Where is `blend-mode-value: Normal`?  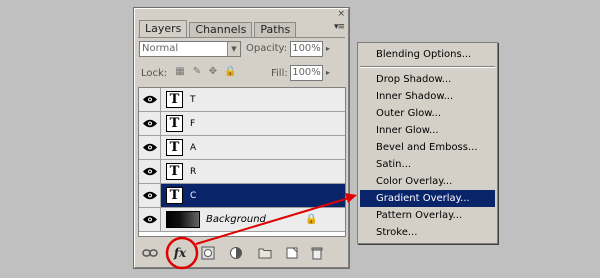
blend-mode-value: Normal is located at coordinates (160, 48).